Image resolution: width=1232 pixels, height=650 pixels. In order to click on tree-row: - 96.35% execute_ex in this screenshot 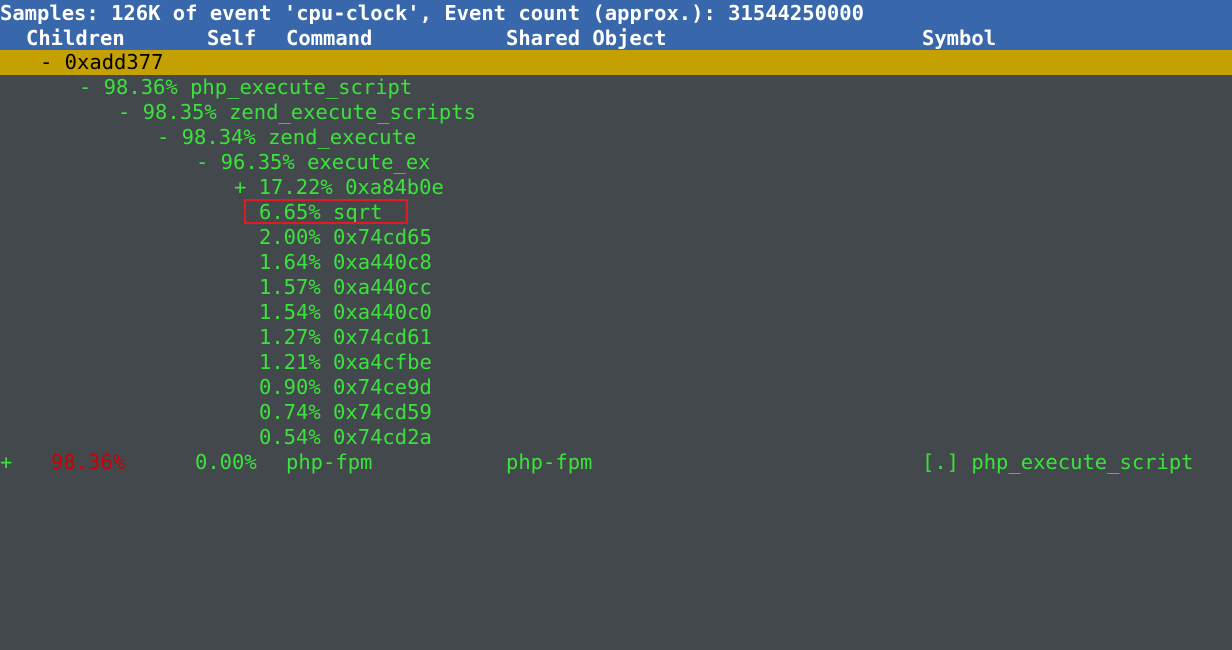, I will do `click(616, 162)`.